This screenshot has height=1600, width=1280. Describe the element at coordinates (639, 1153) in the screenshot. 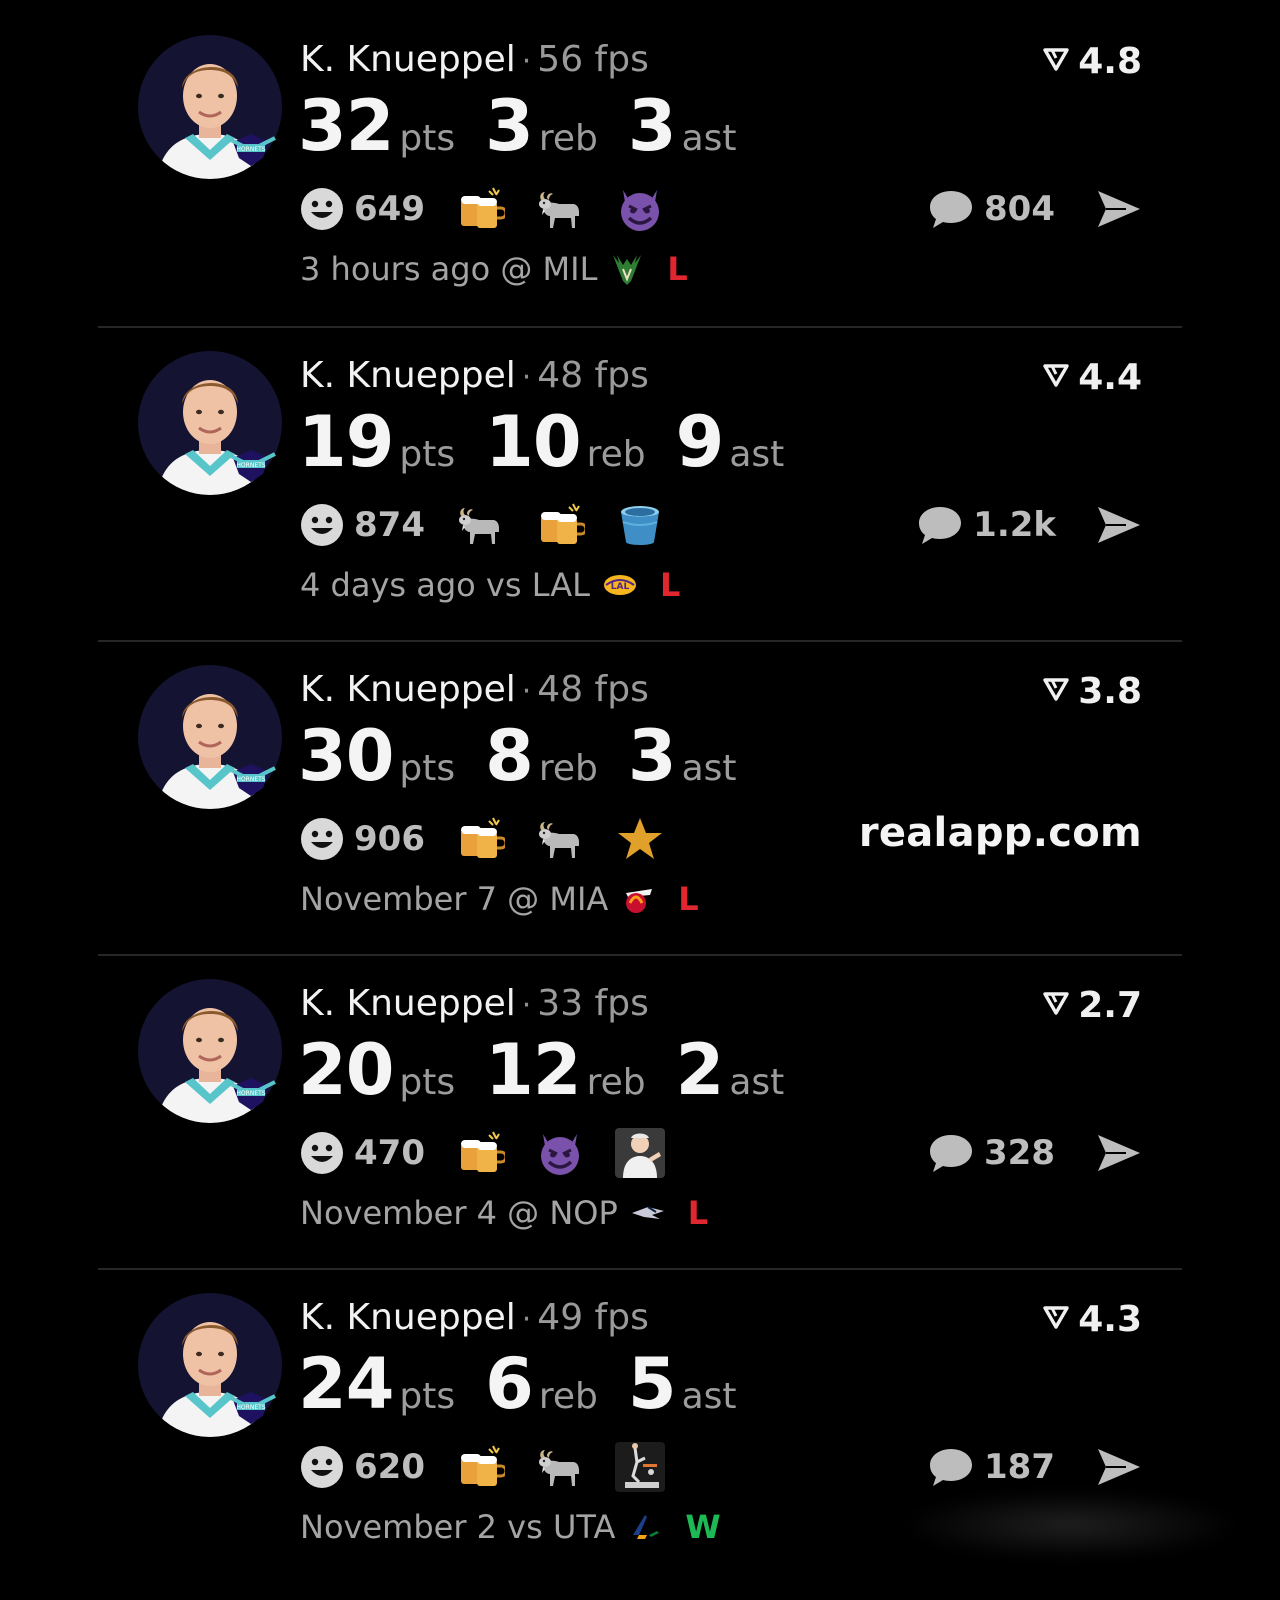

I see `meme-icon` at that location.